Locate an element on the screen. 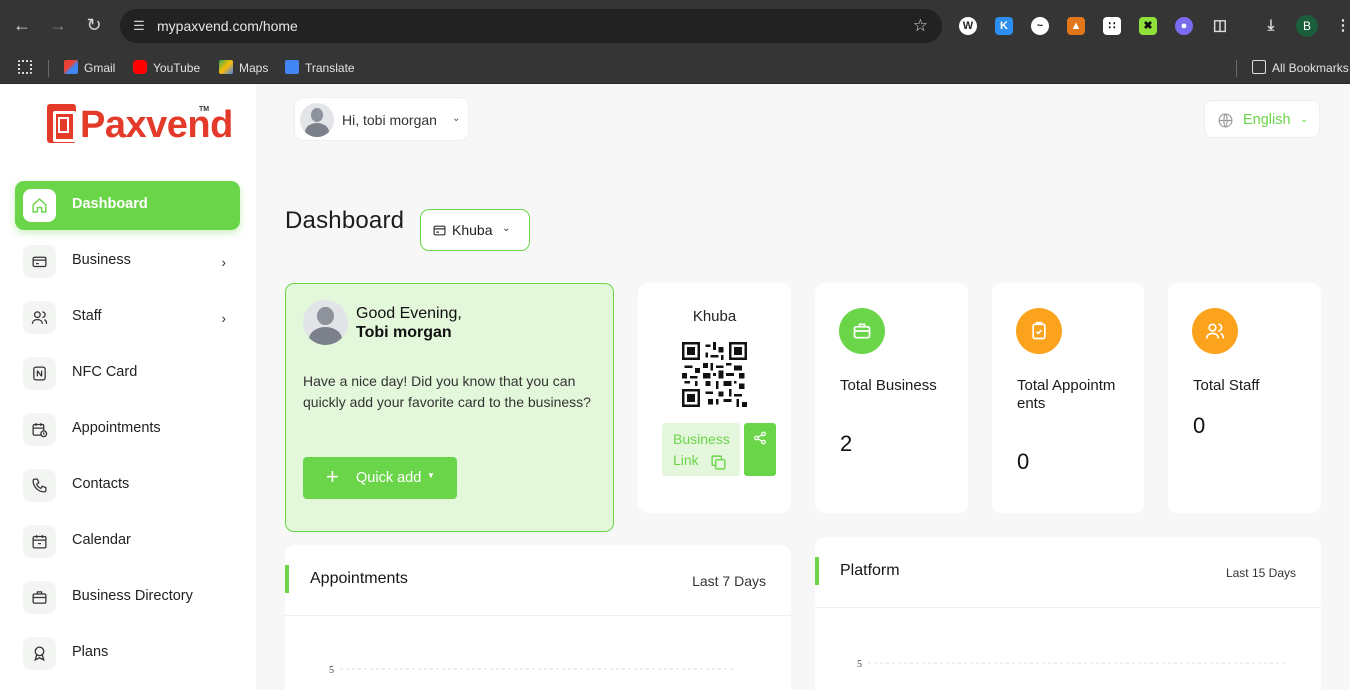 The width and height of the screenshot is (1350, 690). business-select: Khuba ⌄ is located at coordinates (475, 230).